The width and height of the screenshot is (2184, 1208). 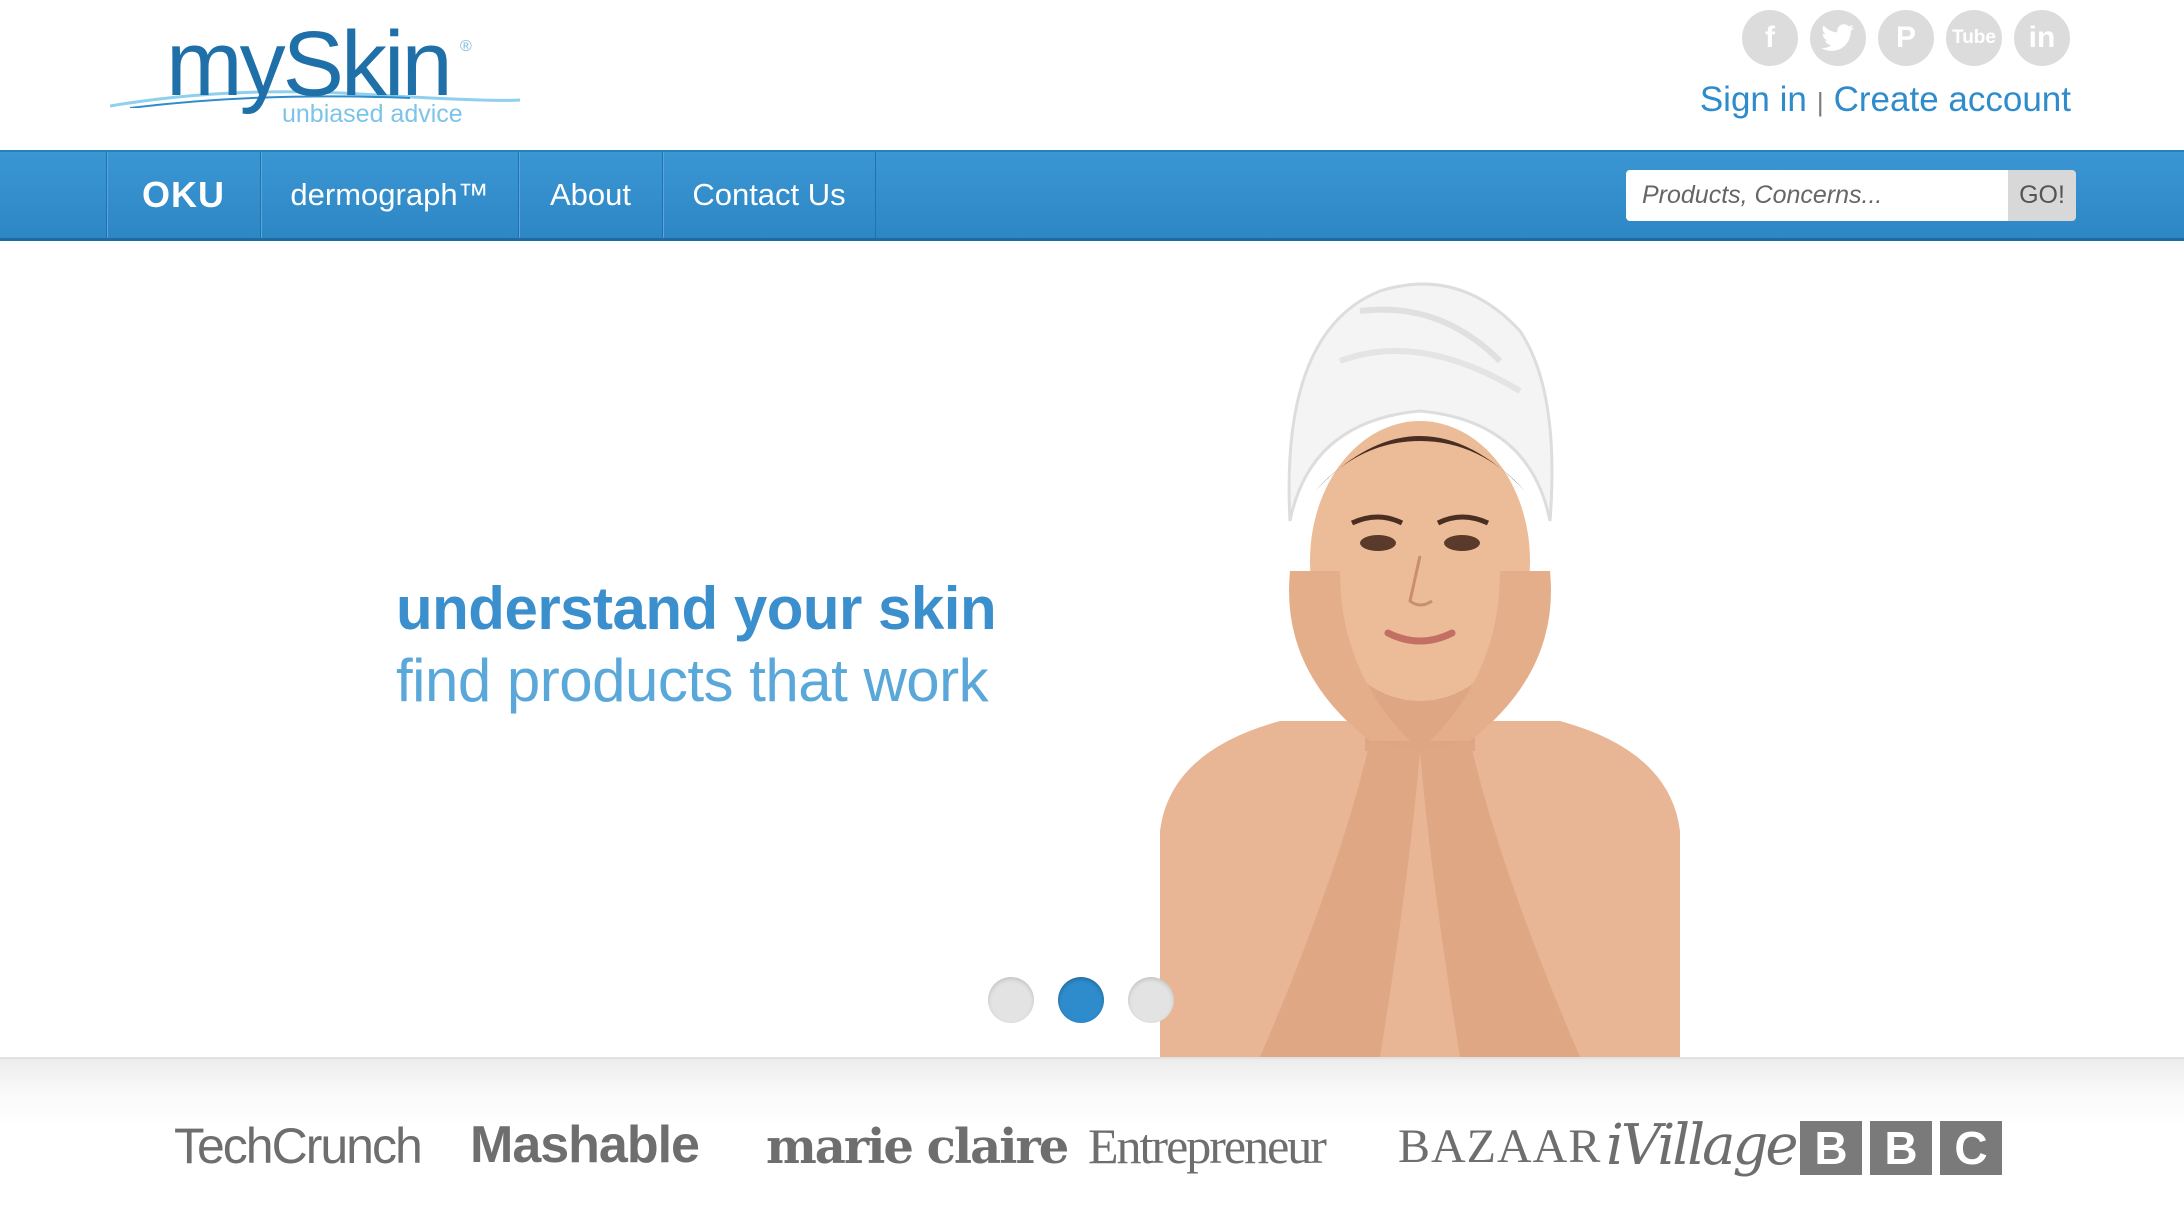 I want to click on social-links: f P Tube in, so click(x=1906, y=38).